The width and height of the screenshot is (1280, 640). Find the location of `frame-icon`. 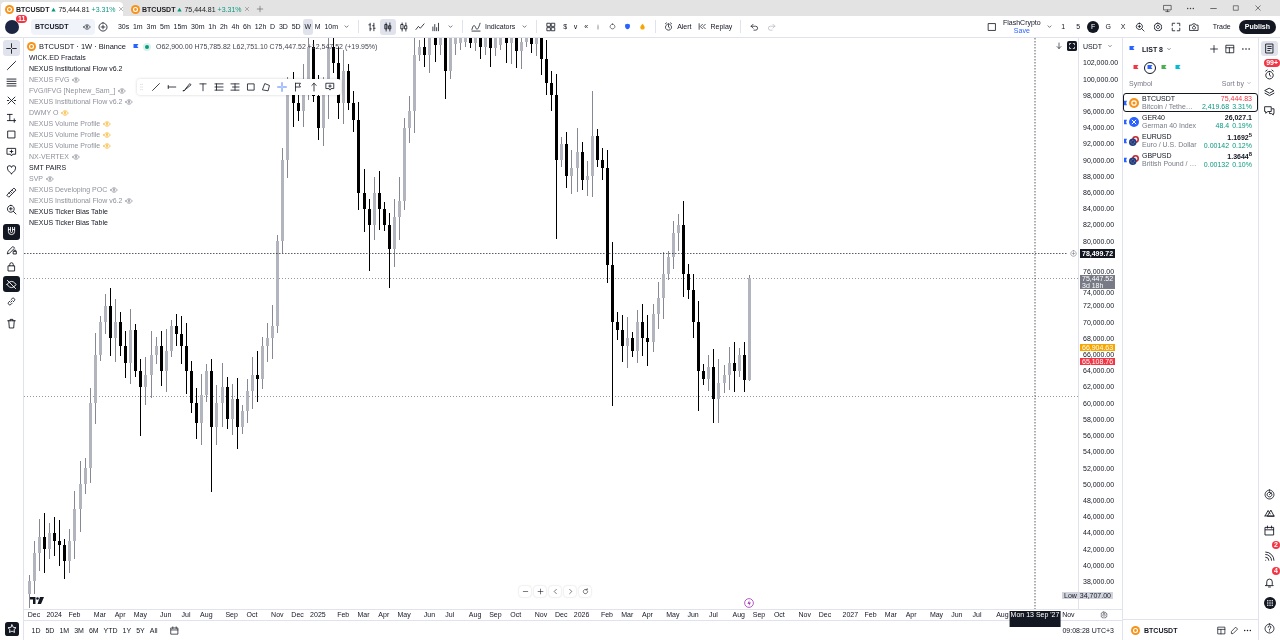

frame-icon is located at coordinates (991, 26).